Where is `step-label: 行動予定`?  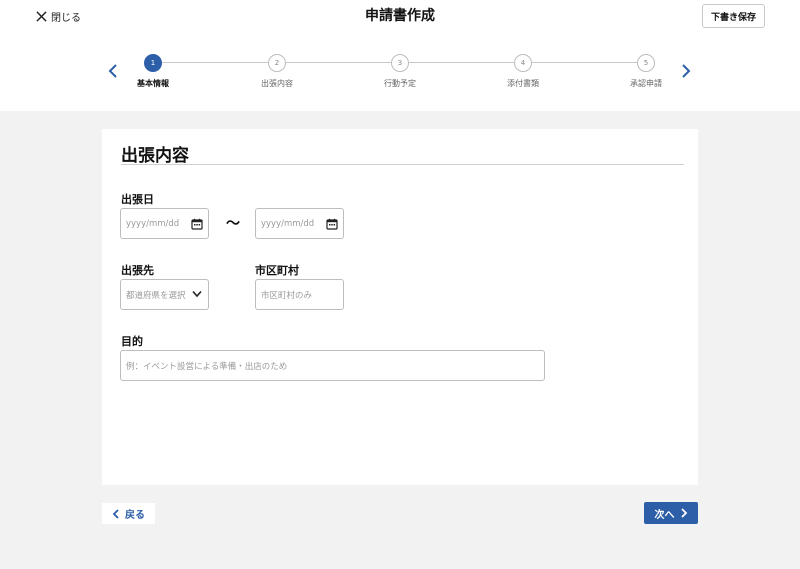 step-label: 行動予定 is located at coordinates (400, 83).